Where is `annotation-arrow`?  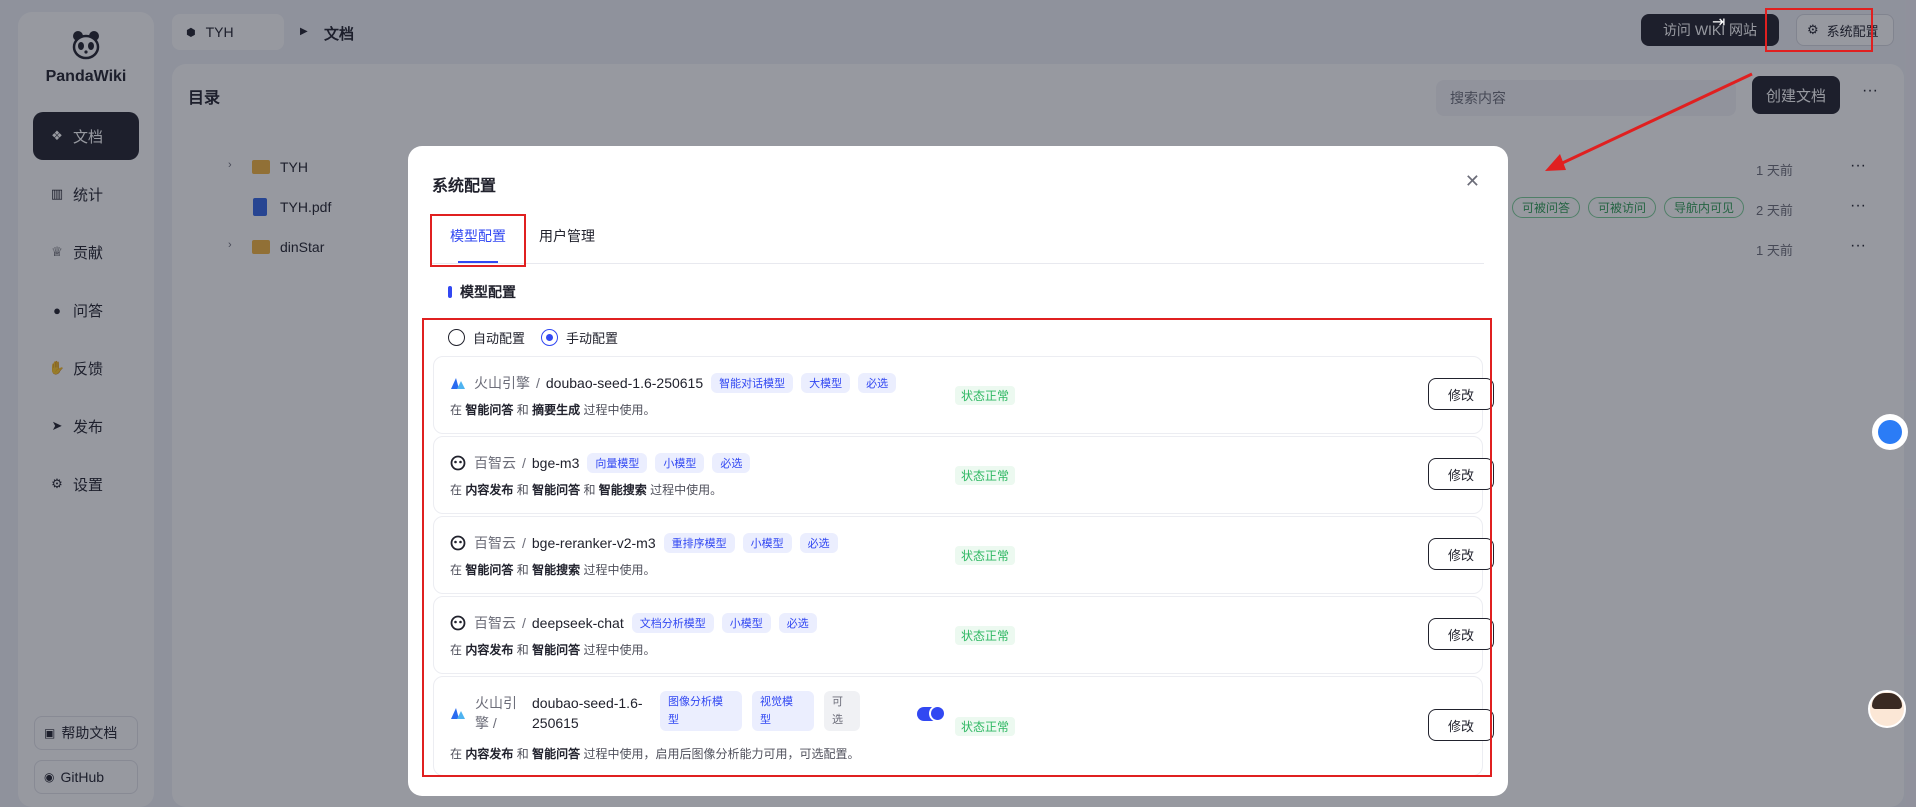
annotation-arrow is located at coordinates (1649, 121).